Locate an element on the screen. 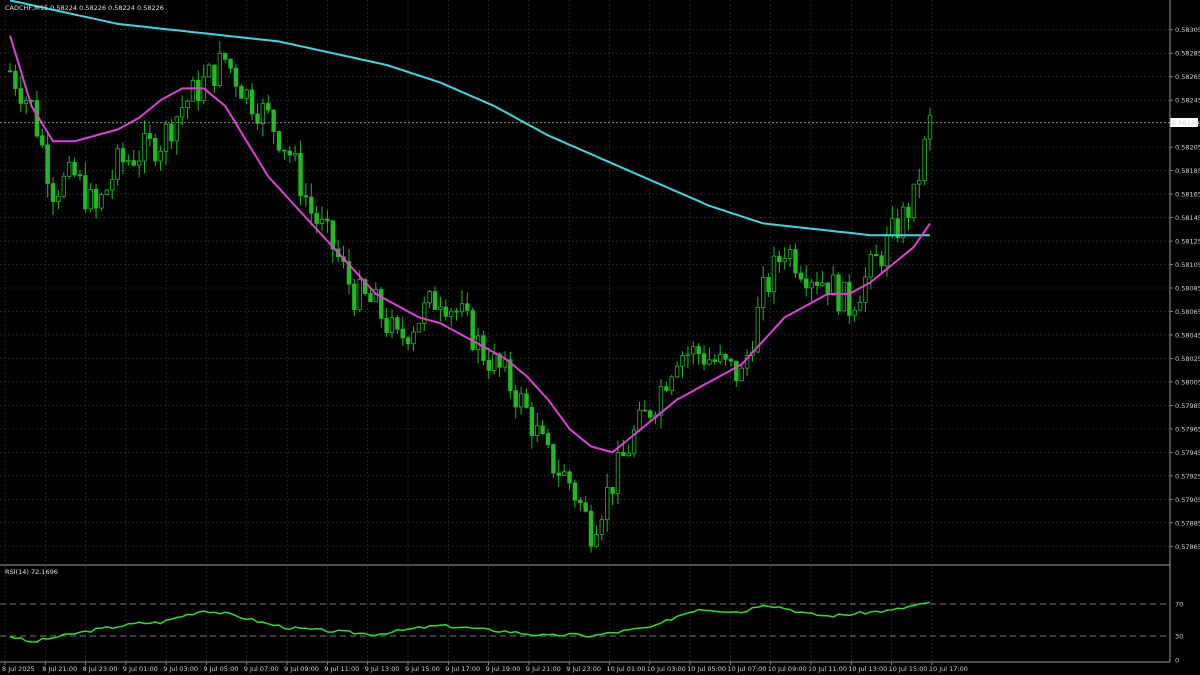 The width and height of the screenshot is (1200, 675). price-tick-label: 0.58205 is located at coordinates (1187, 148).